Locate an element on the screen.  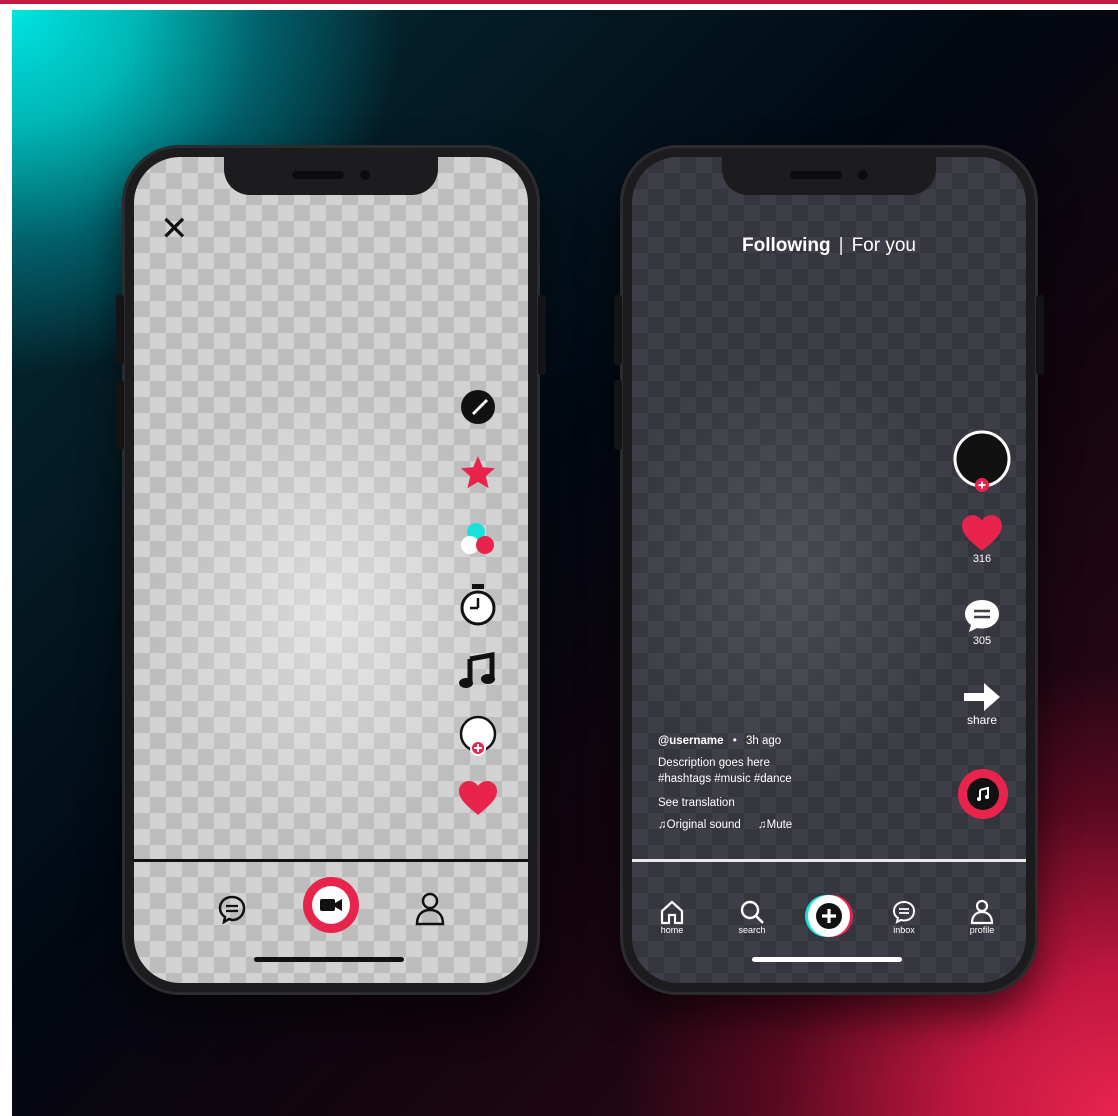
nav-home: home is located at coordinates (672, 917).